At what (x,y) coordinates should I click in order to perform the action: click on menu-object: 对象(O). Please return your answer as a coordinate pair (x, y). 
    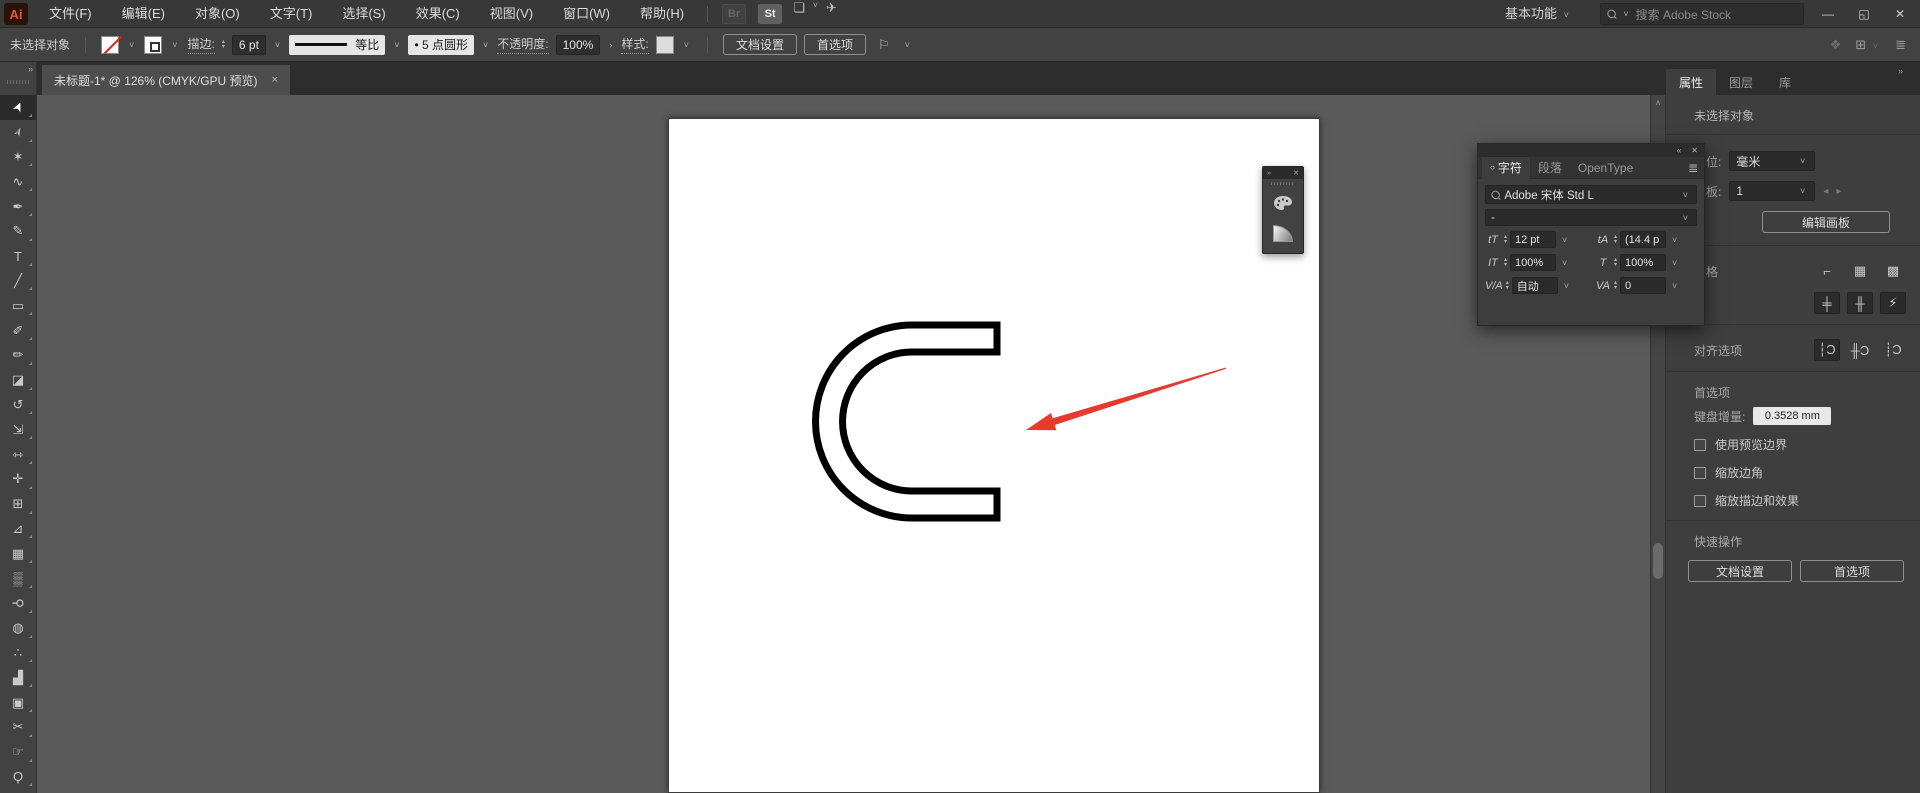
    Looking at the image, I should click on (217, 14).